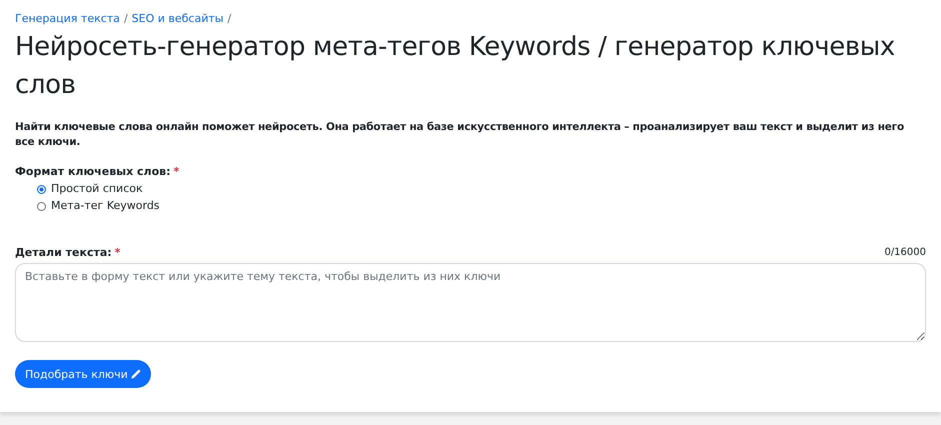 Image resolution: width=941 pixels, height=425 pixels. I want to click on field-label: Формат ключевых слов:, so click(93, 171).